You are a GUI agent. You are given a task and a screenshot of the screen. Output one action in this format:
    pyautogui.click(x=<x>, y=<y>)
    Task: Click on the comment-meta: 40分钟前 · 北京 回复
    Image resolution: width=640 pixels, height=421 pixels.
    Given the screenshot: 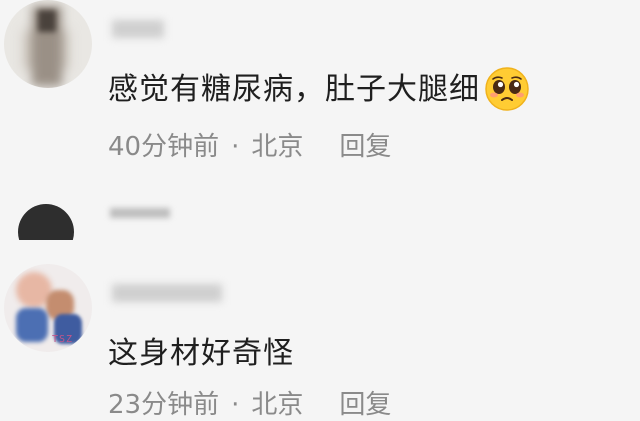 What is the action you would take?
    pyautogui.click(x=249, y=144)
    